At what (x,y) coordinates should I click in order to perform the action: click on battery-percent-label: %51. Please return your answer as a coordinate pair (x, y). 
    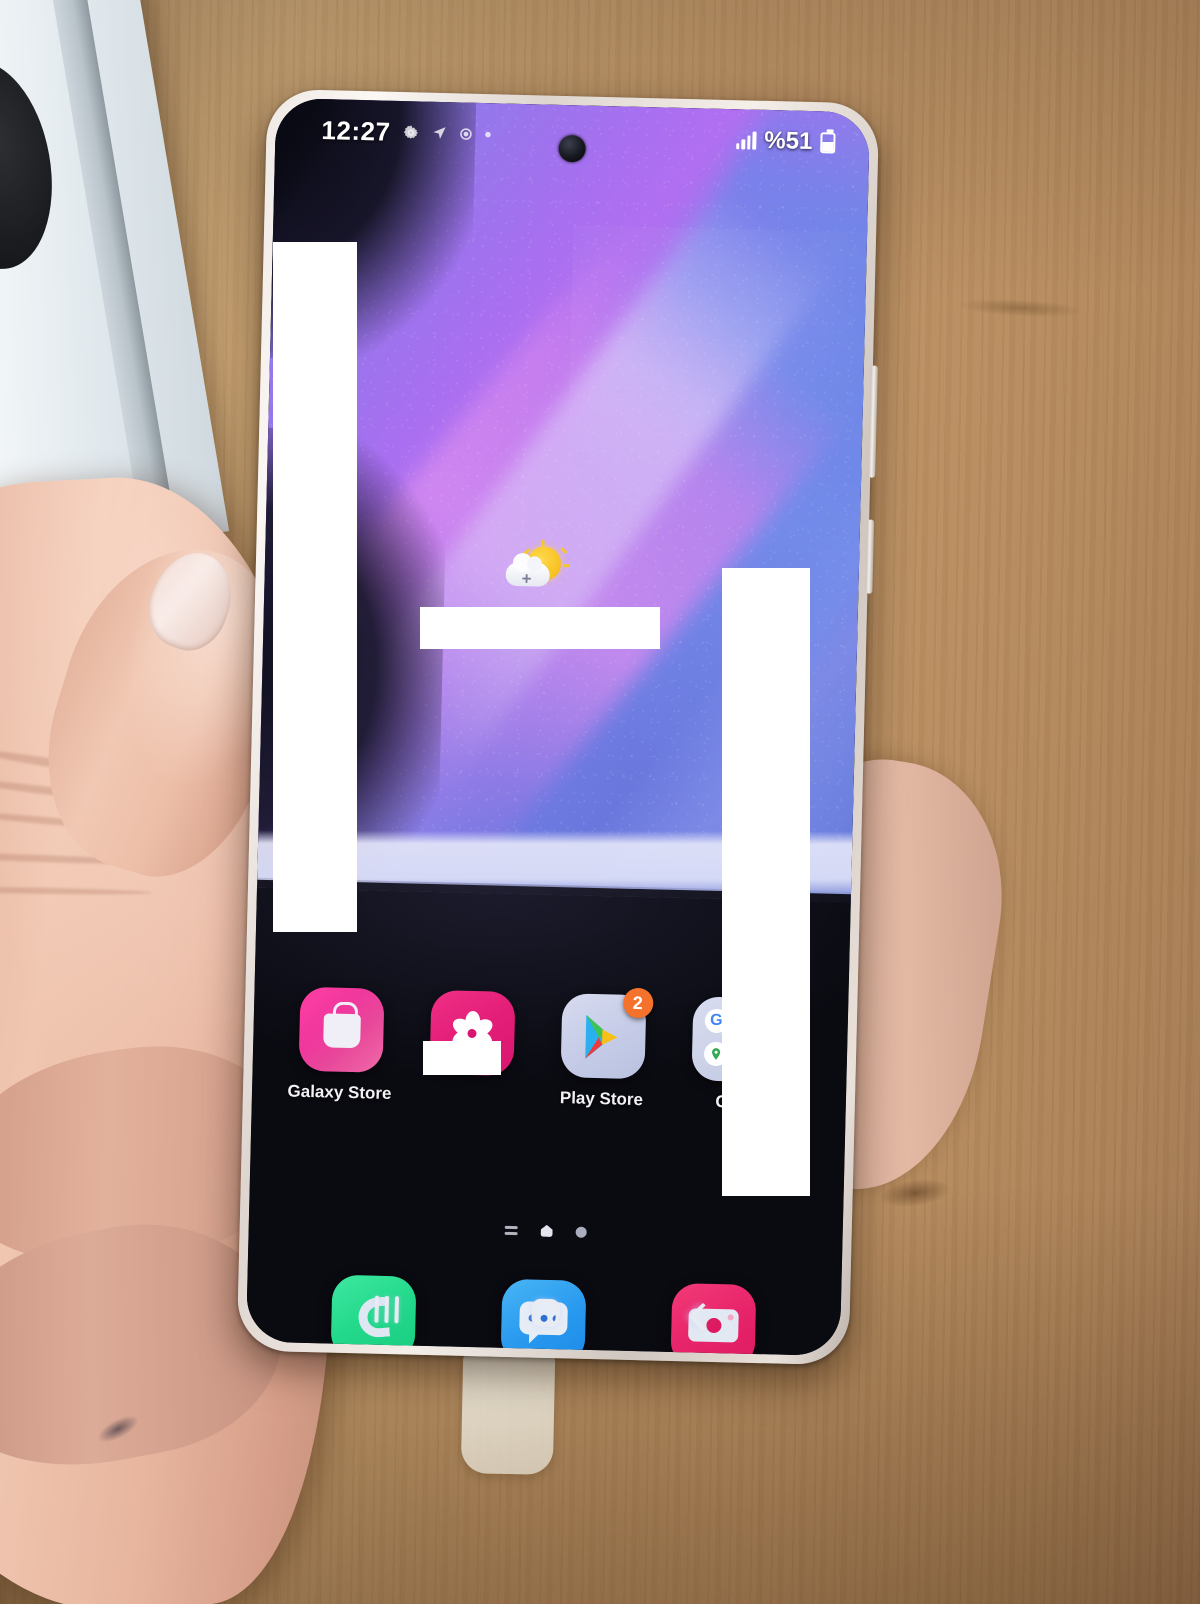
    Looking at the image, I should click on (788, 141).